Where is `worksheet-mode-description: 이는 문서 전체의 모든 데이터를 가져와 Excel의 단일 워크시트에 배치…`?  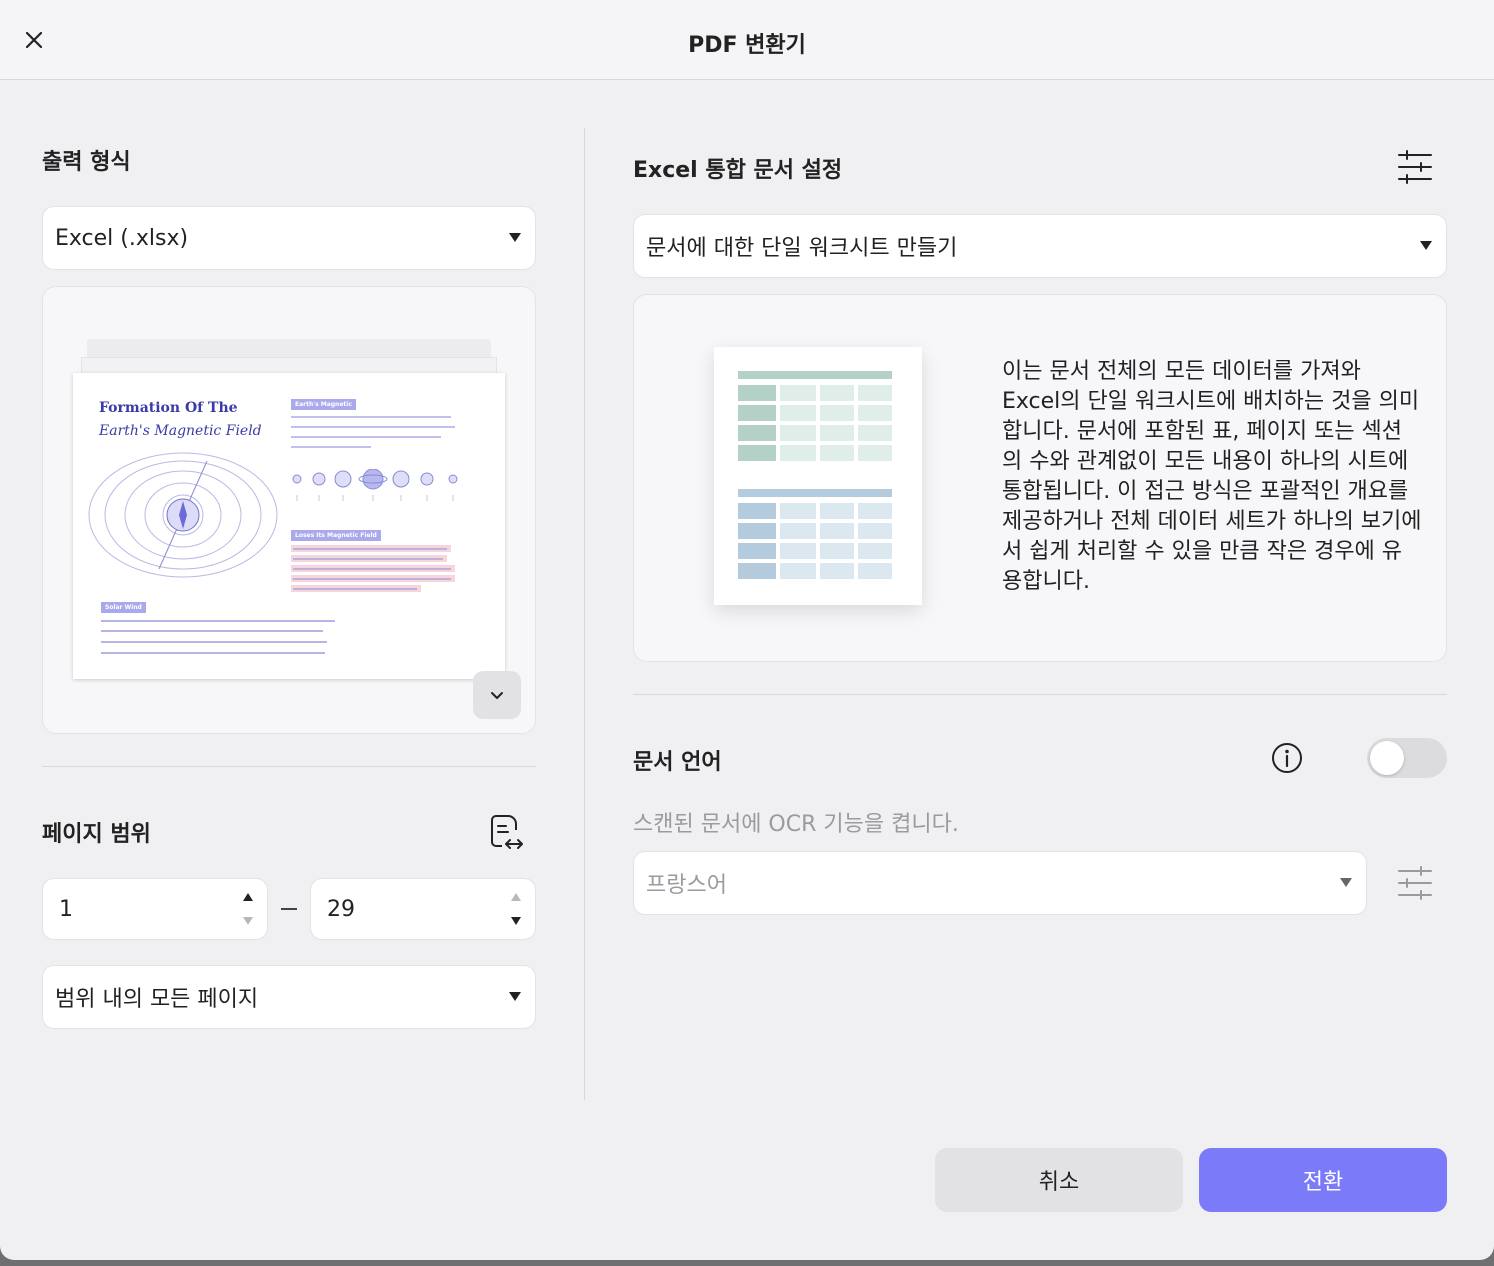 worksheet-mode-description: 이는 문서 전체의 모든 데이터를 가져와 Excel의 단일 워크시트에 배치… is located at coordinates (1212, 476).